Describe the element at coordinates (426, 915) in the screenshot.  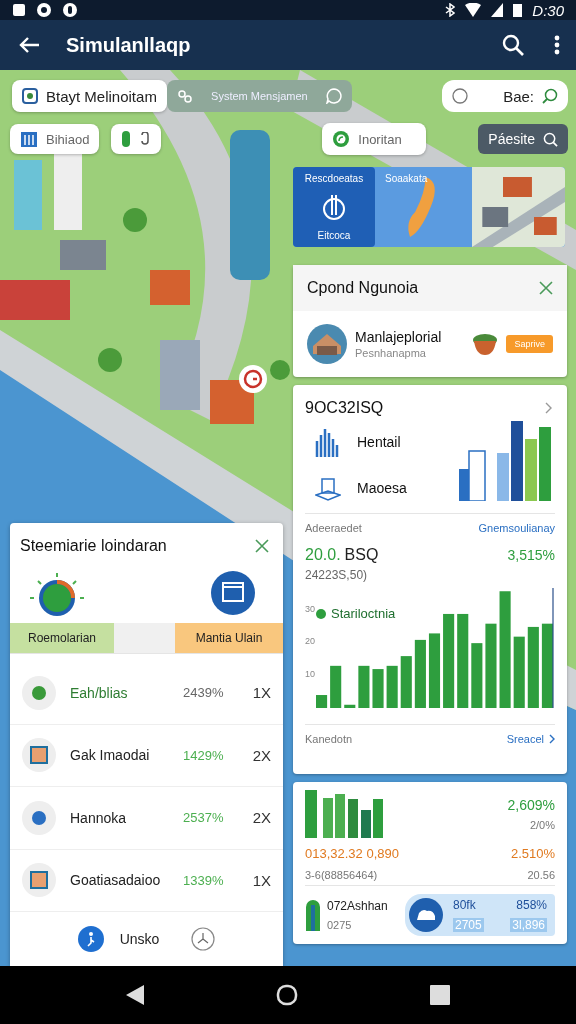
I see `cloud-icon` at that location.